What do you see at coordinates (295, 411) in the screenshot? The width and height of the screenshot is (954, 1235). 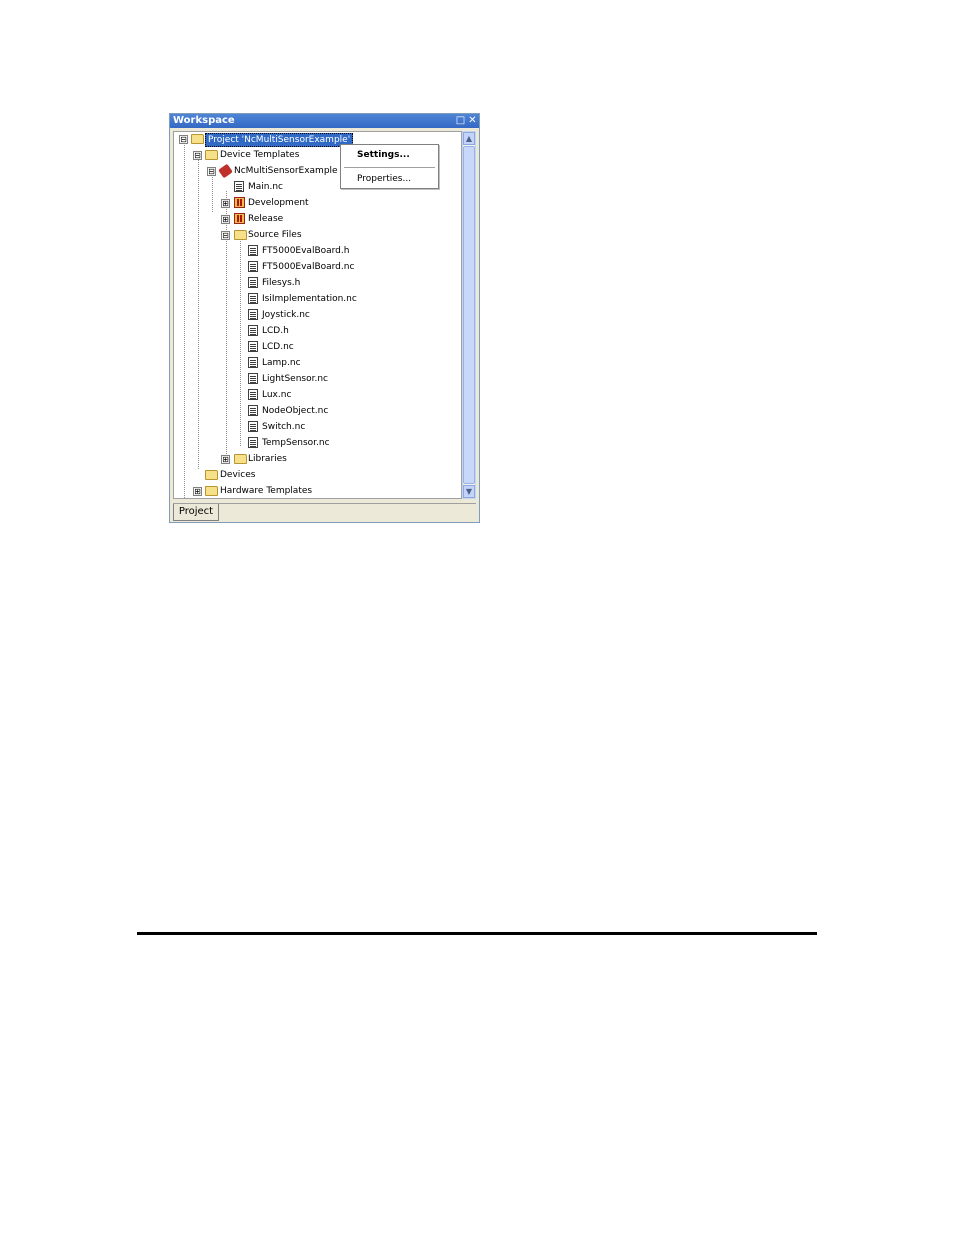 I see `tree-item-label: NodeObject.nc` at bounding box center [295, 411].